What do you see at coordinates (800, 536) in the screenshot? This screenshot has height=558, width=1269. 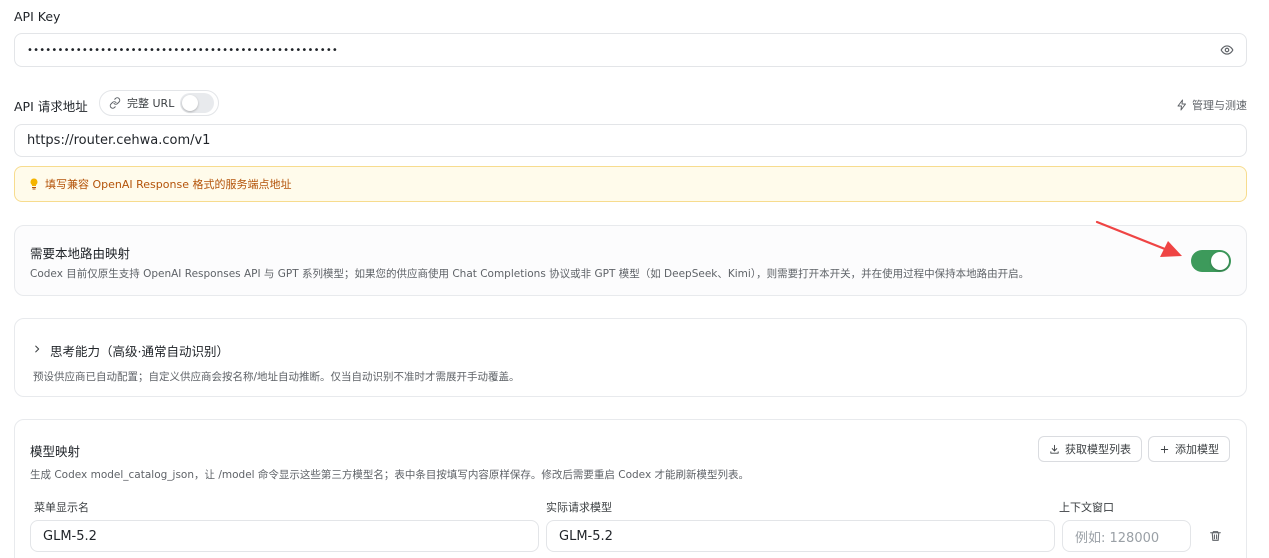 I see `request-model-input: GLM-5.2` at bounding box center [800, 536].